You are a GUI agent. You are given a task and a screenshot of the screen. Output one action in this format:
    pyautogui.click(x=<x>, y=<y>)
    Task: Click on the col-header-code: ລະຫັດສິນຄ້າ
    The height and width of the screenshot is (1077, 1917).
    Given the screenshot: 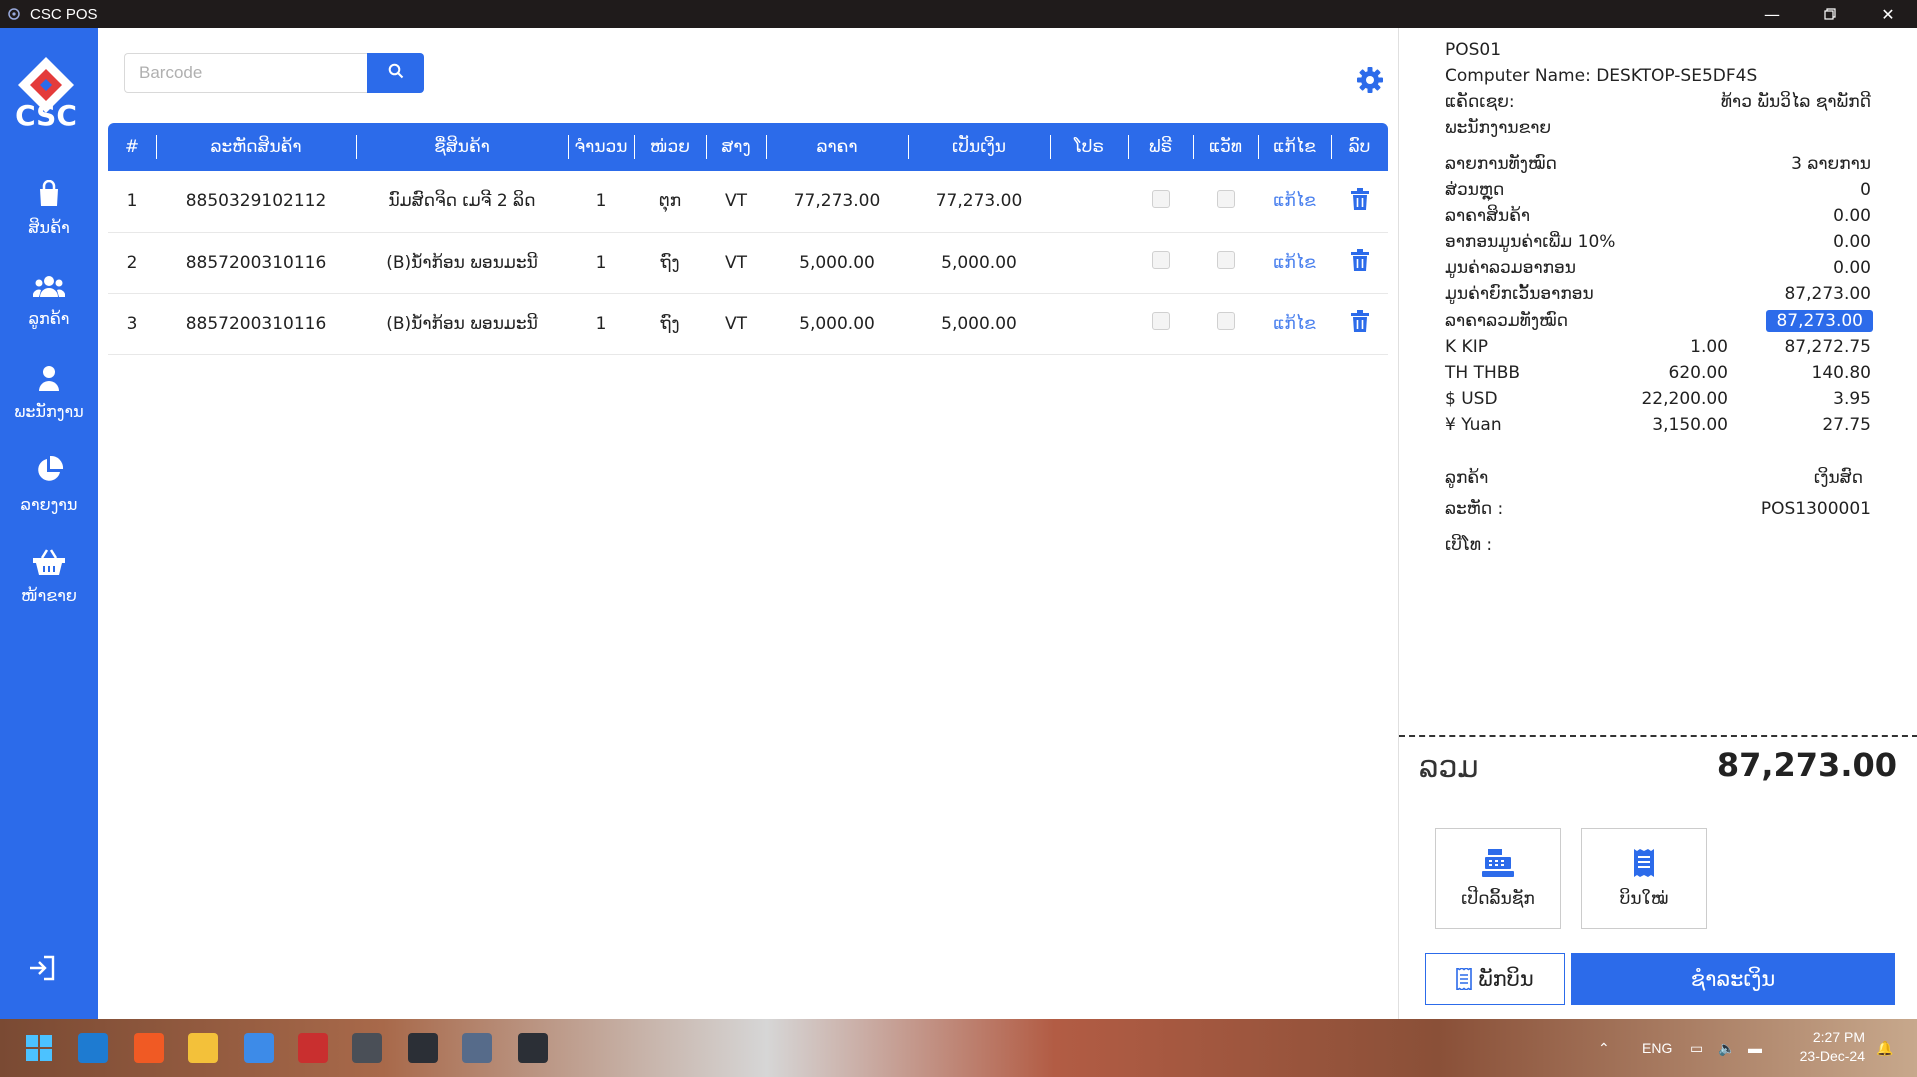 What is the action you would take?
    pyautogui.click(x=256, y=147)
    